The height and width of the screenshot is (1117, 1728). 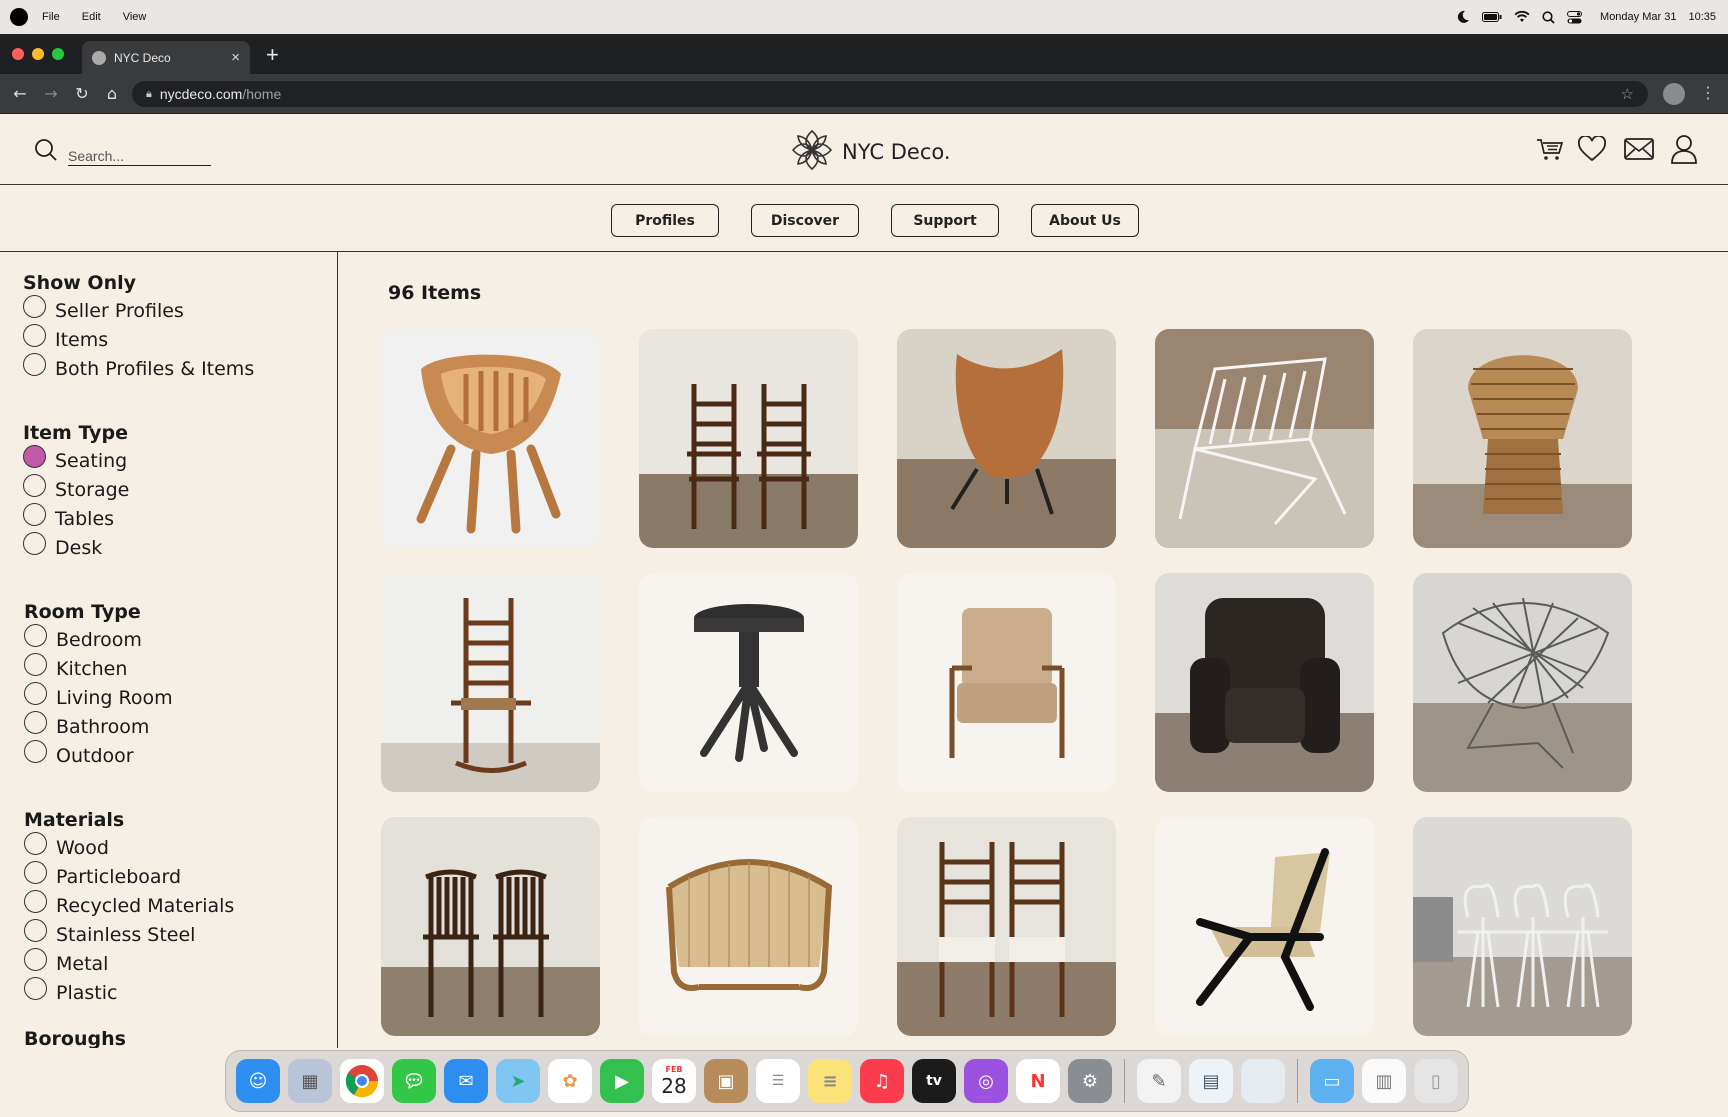 I want to click on settings-icon: ⚙, so click(x=1090, y=1081).